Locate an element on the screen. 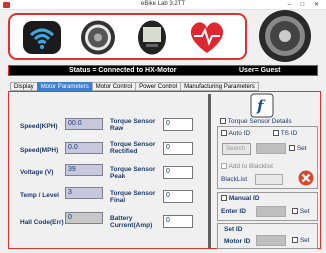  manual-id-checkbox: Manual ID is located at coordinates (240, 198).